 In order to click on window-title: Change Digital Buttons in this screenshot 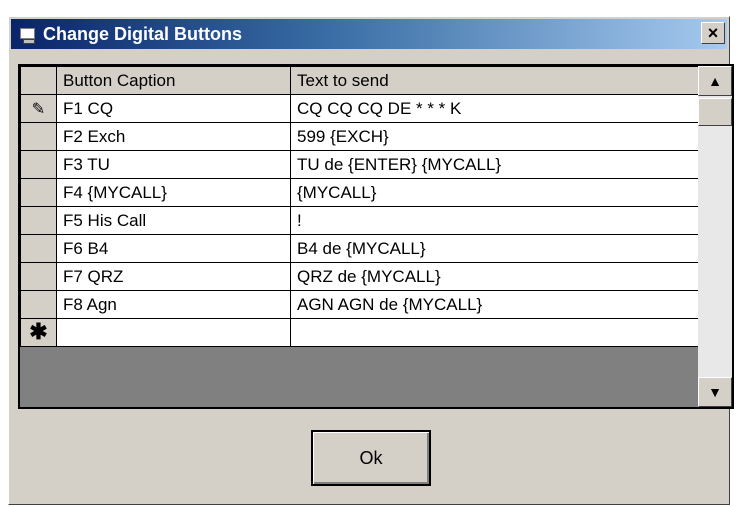, I will do `click(142, 33)`.